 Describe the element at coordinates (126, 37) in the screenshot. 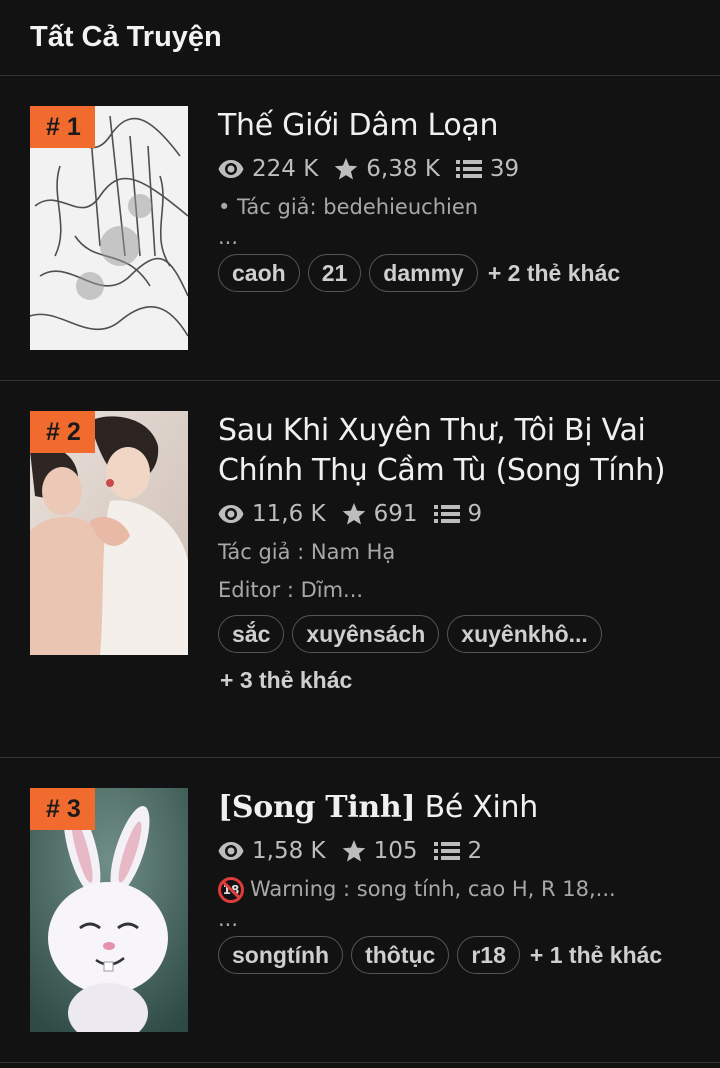

I see `page-title: Tất Cả Truyện` at that location.